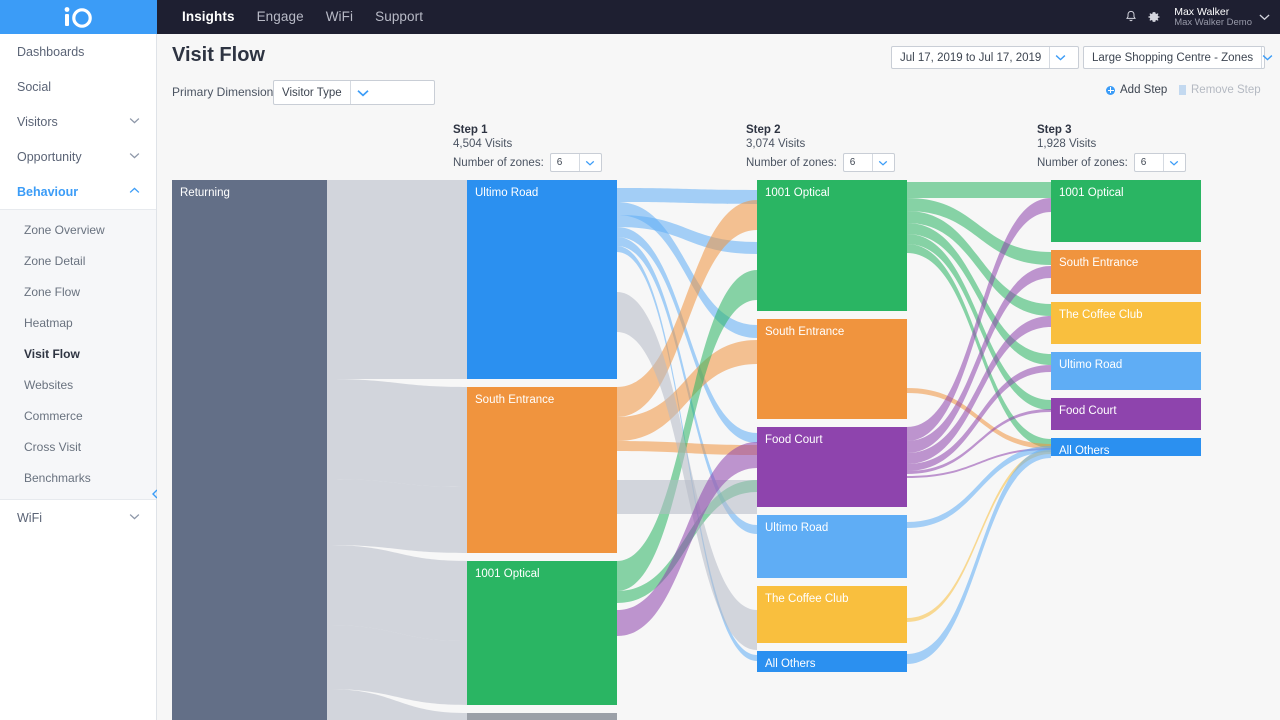  I want to click on bell-icon, so click(1131, 17).